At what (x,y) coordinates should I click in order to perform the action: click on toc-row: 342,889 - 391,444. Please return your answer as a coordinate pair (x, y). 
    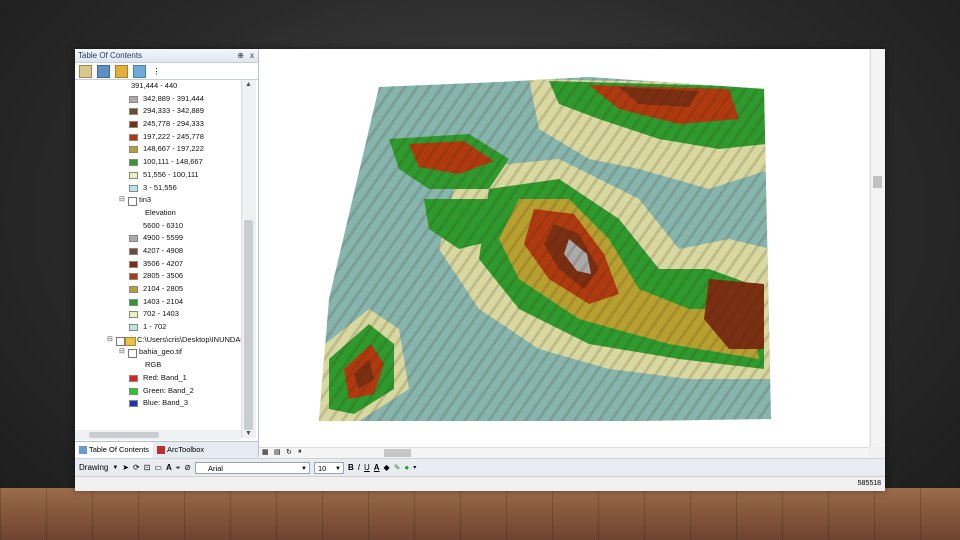
    Looking at the image, I should click on (158, 99).